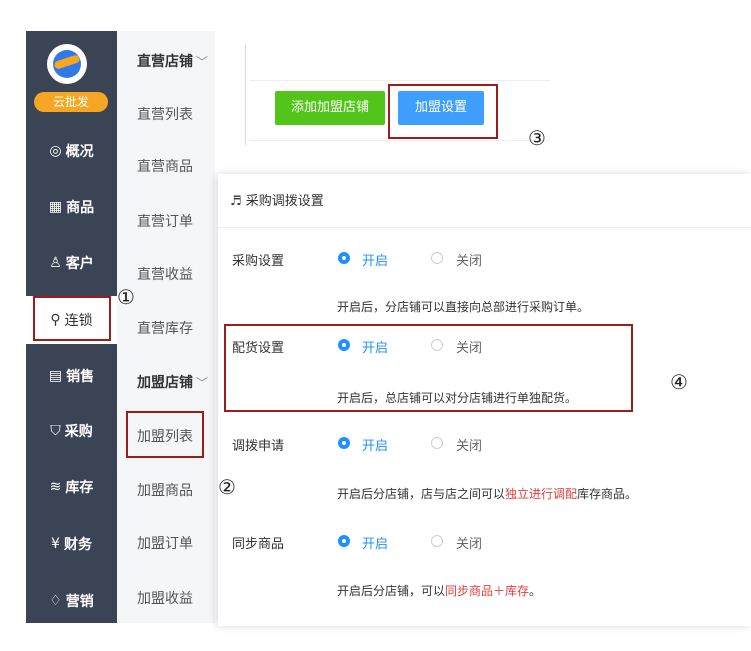 This screenshot has height=651, width=751. What do you see at coordinates (80, 208) in the screenshot?
I see `nav-item-label: 商品` at bounding box center [80, 208].